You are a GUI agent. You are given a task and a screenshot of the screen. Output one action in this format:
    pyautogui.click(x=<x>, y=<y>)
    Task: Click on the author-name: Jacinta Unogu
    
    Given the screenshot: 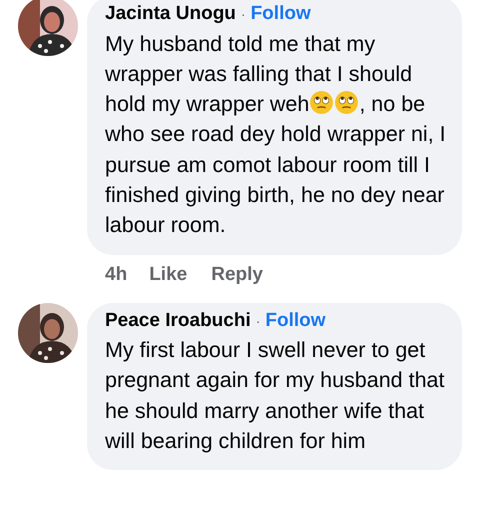 What is the action you would take?
    pyautogui.click(x=170, y=13)
    